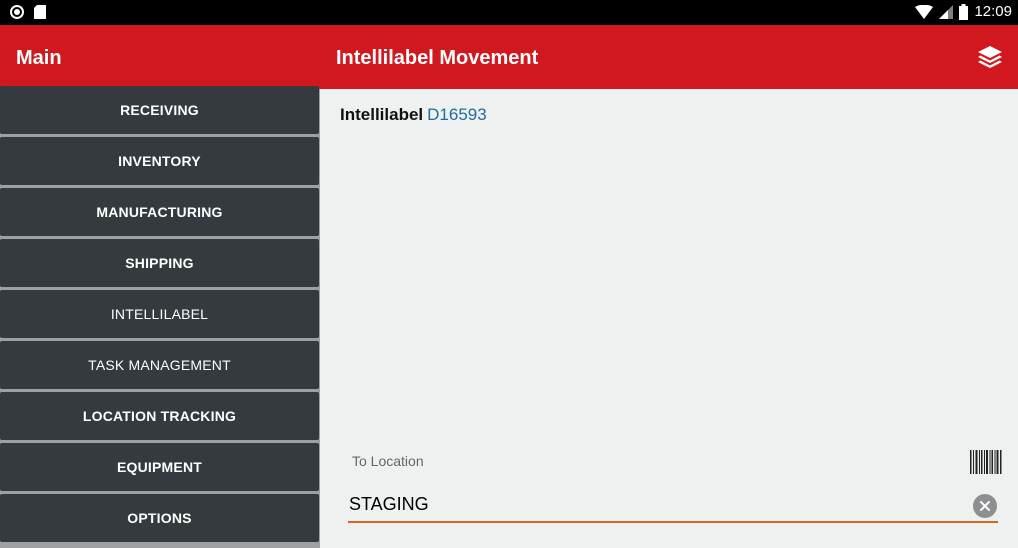 This screenshot has height=548, width=1018. Describe the element at coordinates (39, 58) in the screenshot. I see `nav-title: Main` at that location.